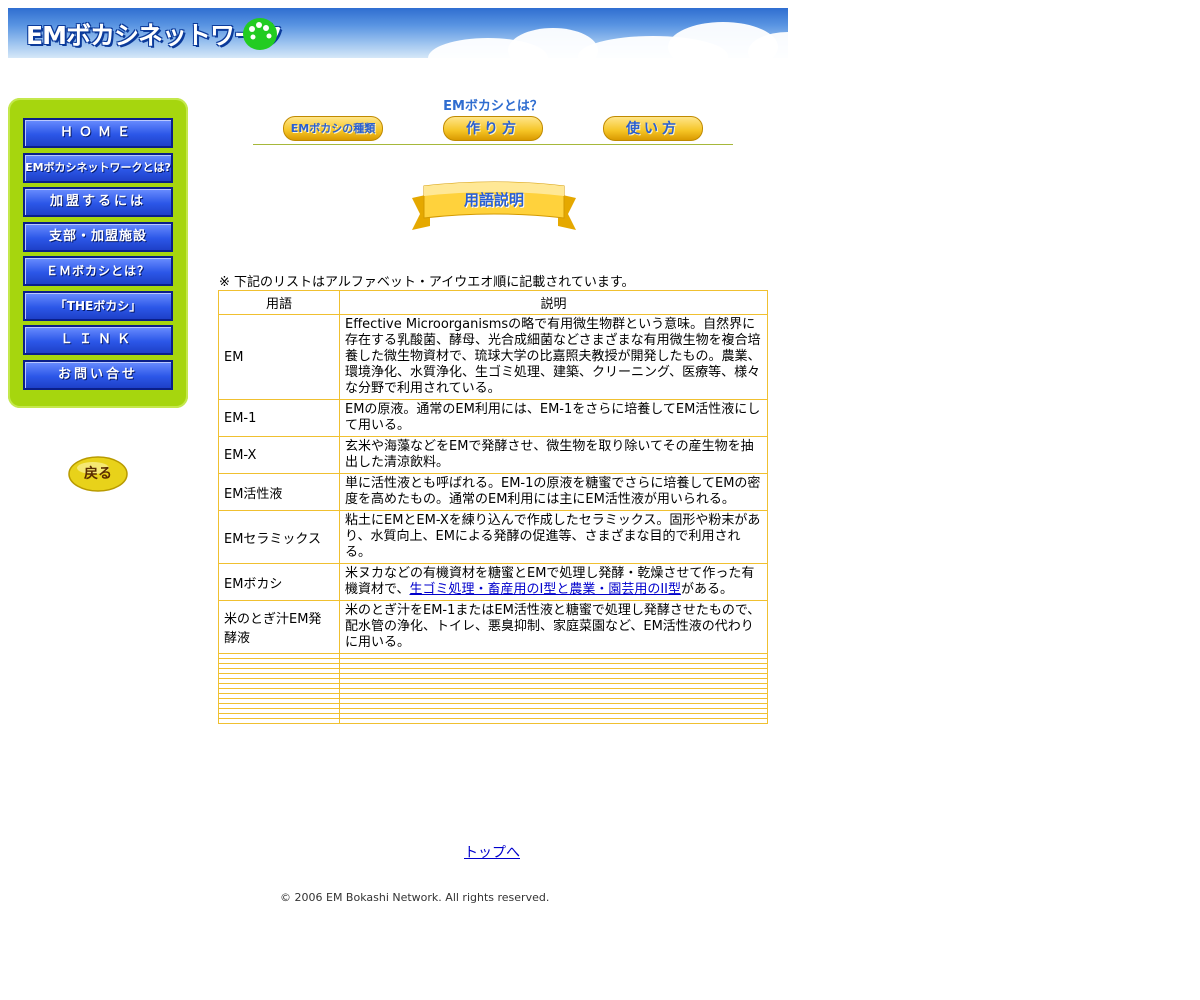  What do you see at coordinates (98, 271) in the screenshot?
I see `sidebar-item-about-bokashi: ＥＭボカシとは？` at bounding box center [98, 271].